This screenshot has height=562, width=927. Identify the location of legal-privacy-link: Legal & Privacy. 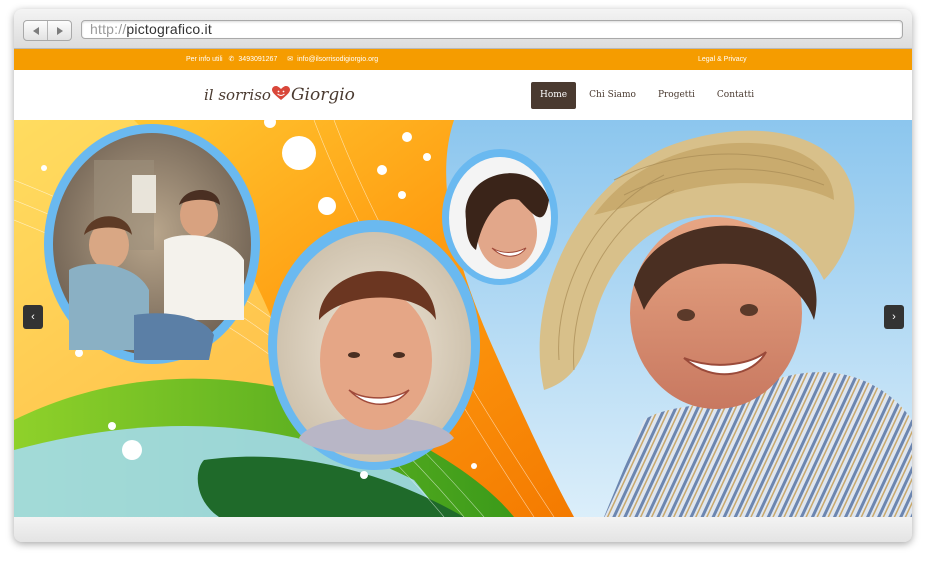
(722, 59).